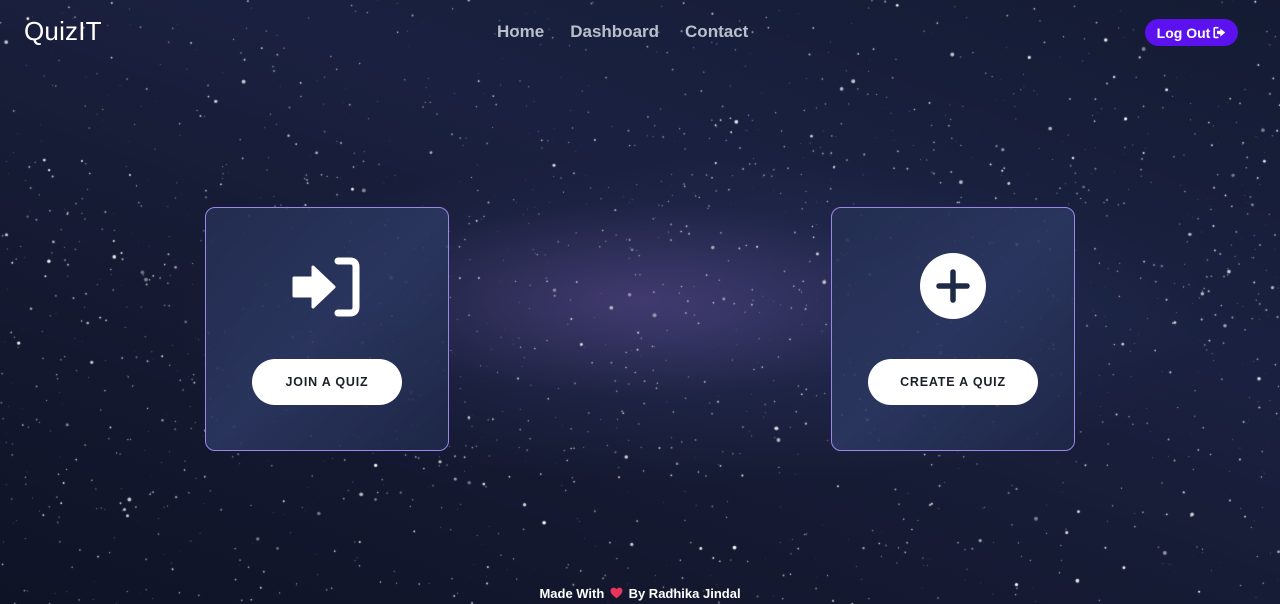  I want to click on nav-link-dashboard: Dashboard, so click(614, 32).